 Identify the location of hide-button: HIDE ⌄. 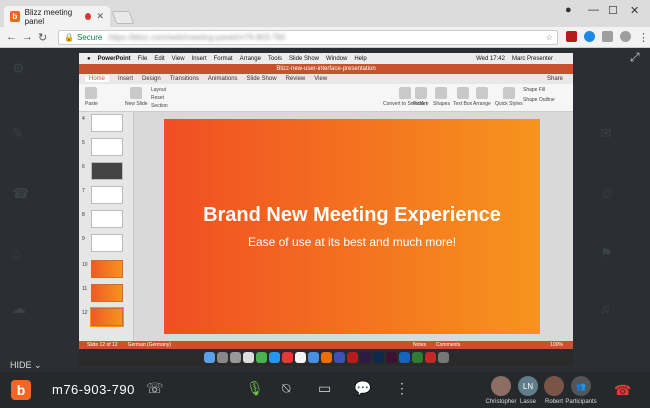
(26, 365).